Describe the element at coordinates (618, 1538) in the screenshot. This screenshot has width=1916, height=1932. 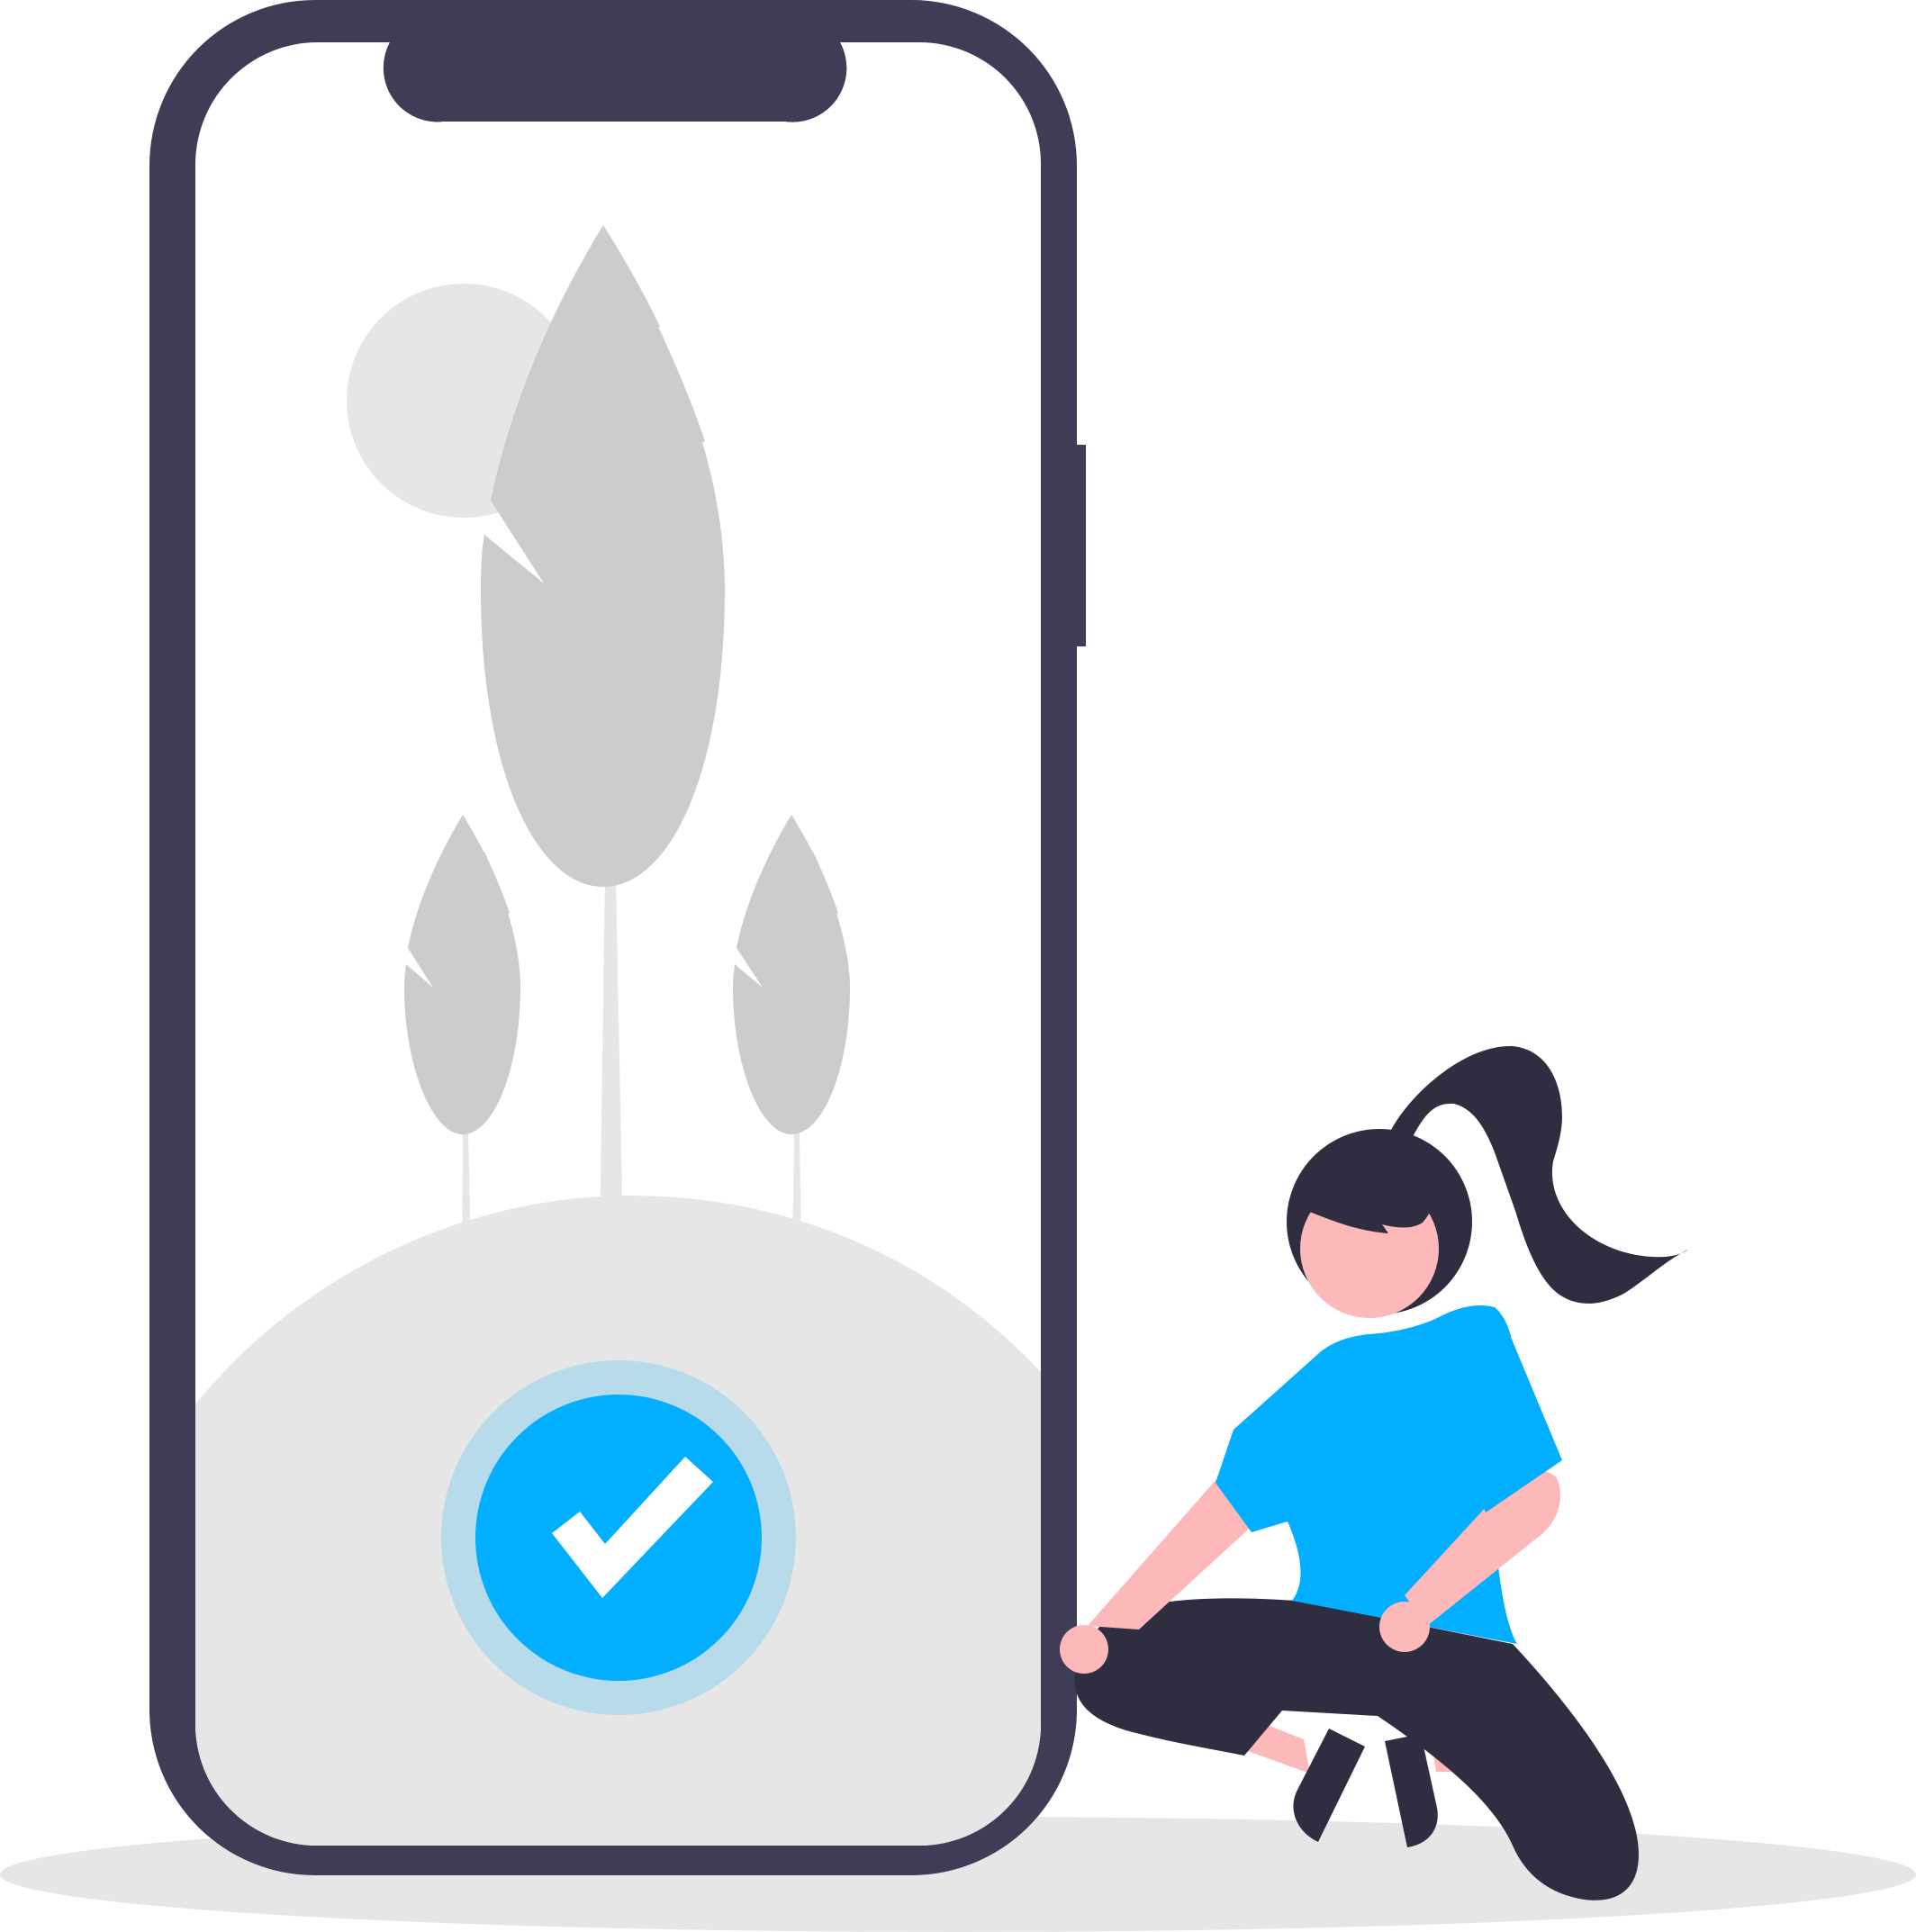
I see `success-badge` at that location.